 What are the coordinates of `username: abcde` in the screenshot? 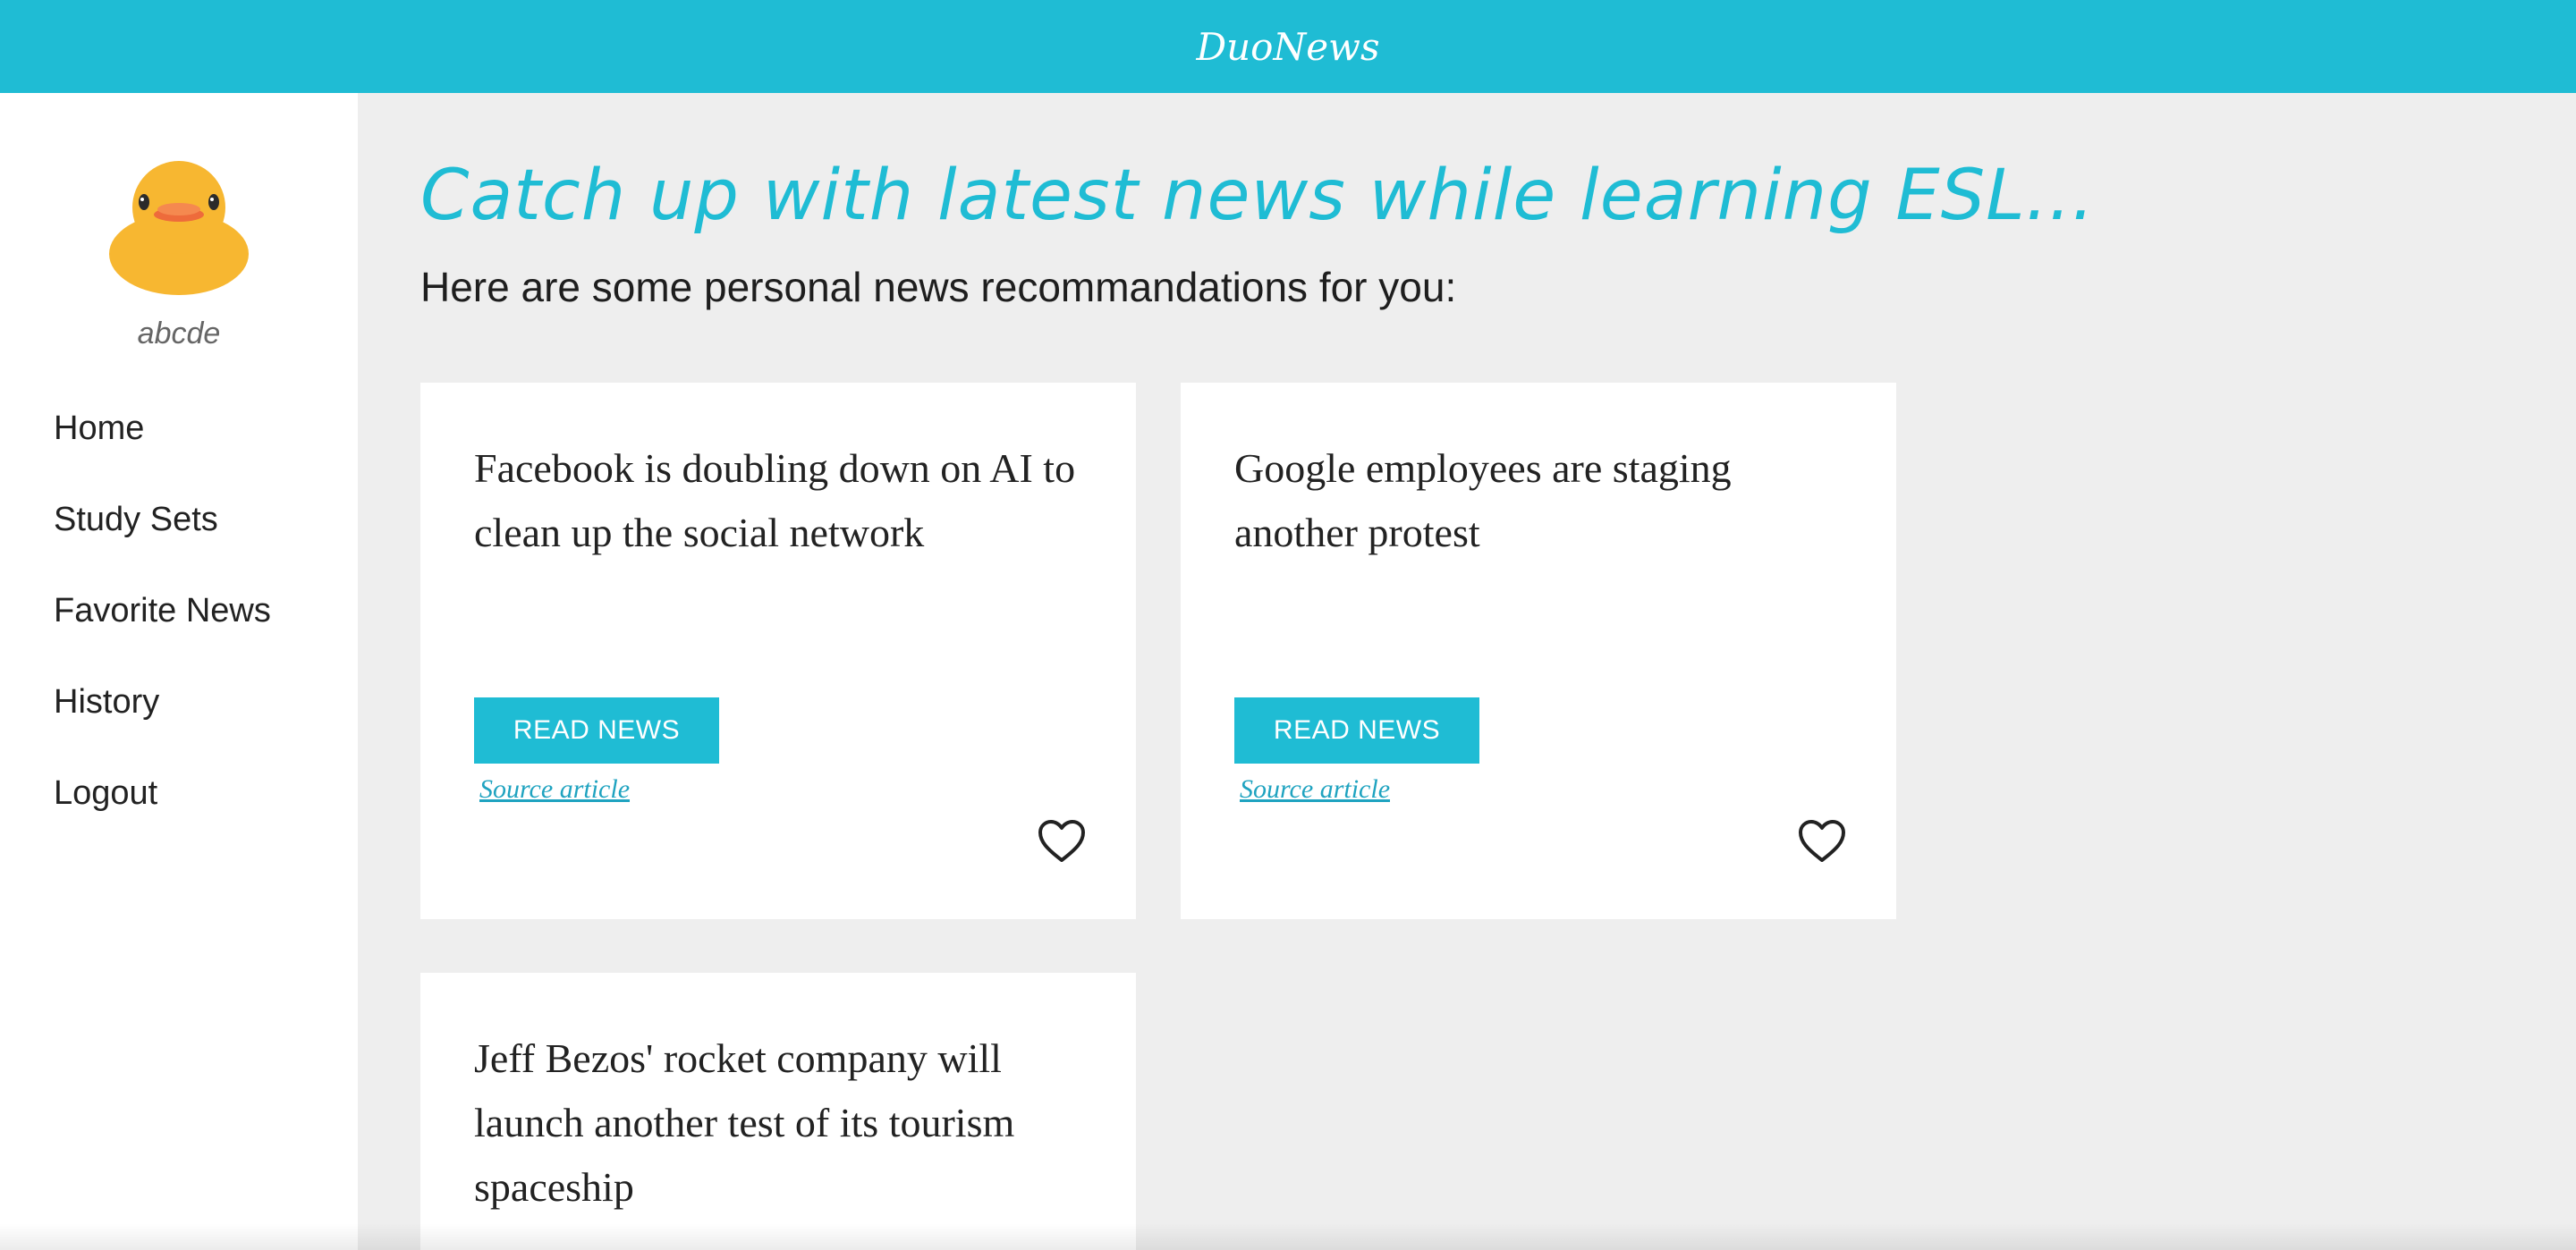 It's located at (179, 334).